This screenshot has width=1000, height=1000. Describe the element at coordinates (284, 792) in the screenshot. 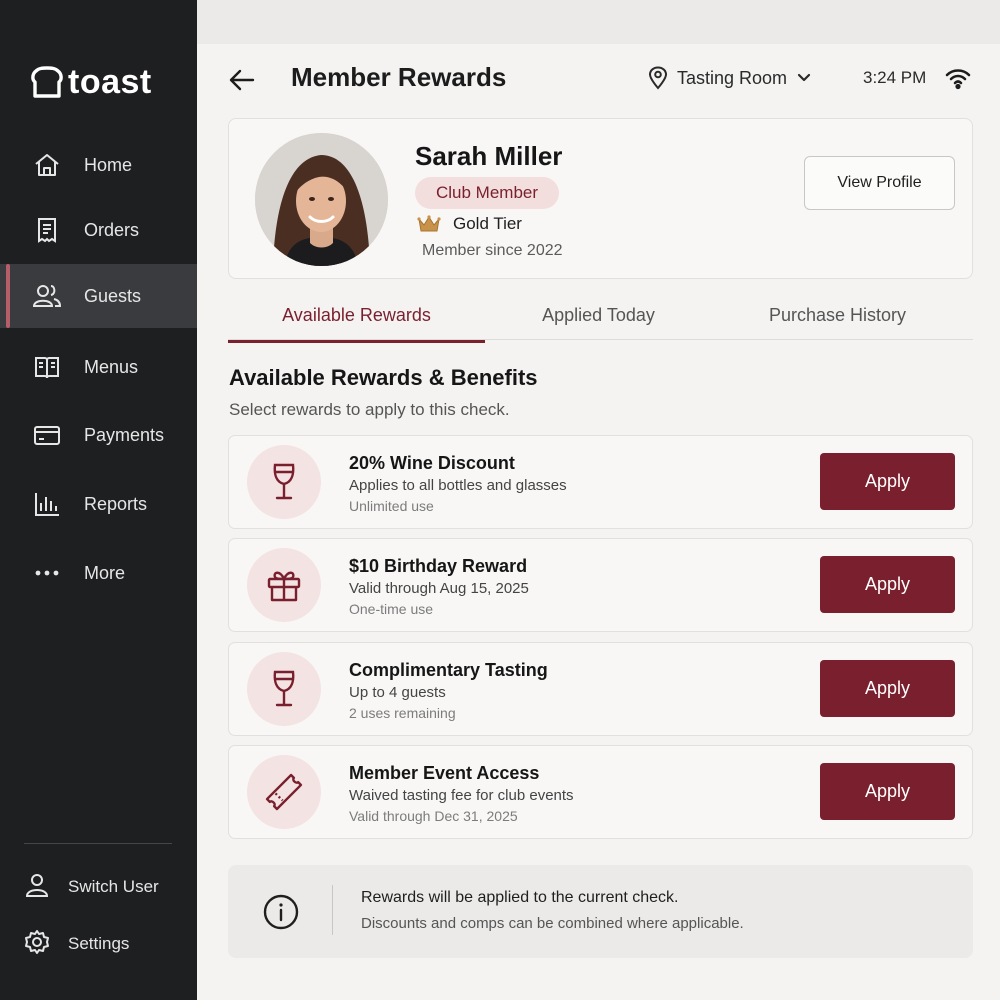

I see `ticket-icon` at that location.